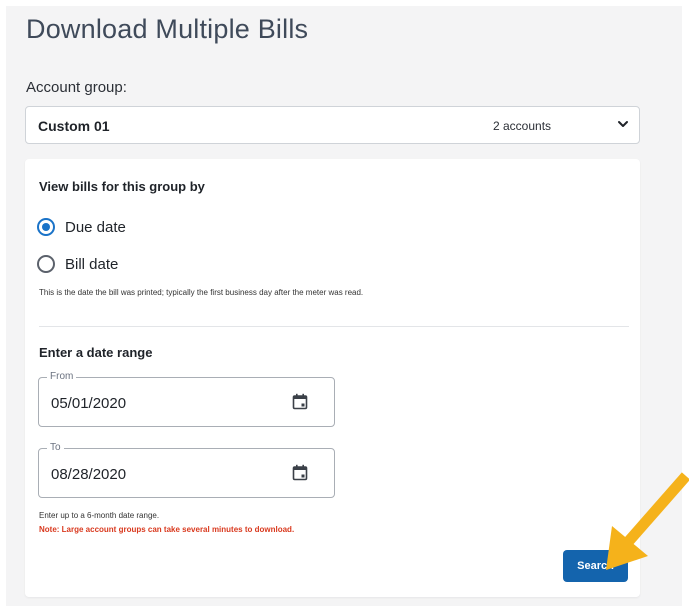  Describe the element at coordinates (76, 87) in the screenshot. I see `account-group-label: Account group:` at that location.